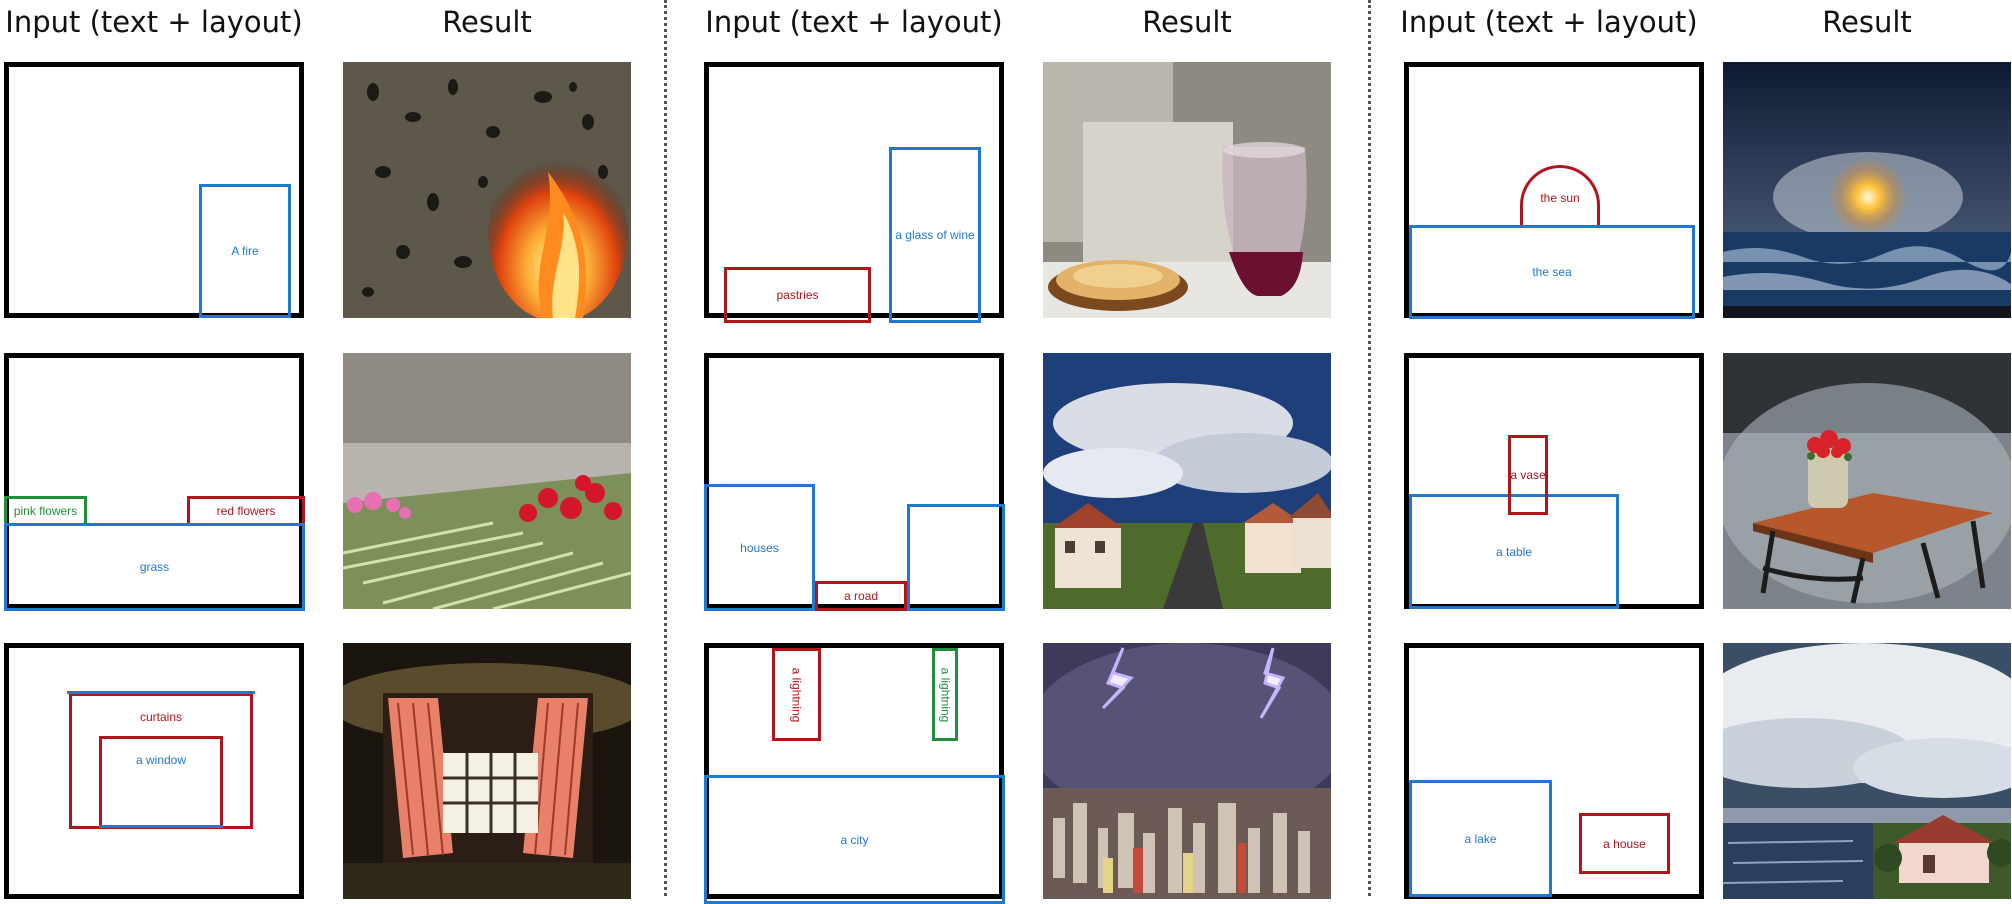  I want to click on result-image-sea, so click(1867, 190).